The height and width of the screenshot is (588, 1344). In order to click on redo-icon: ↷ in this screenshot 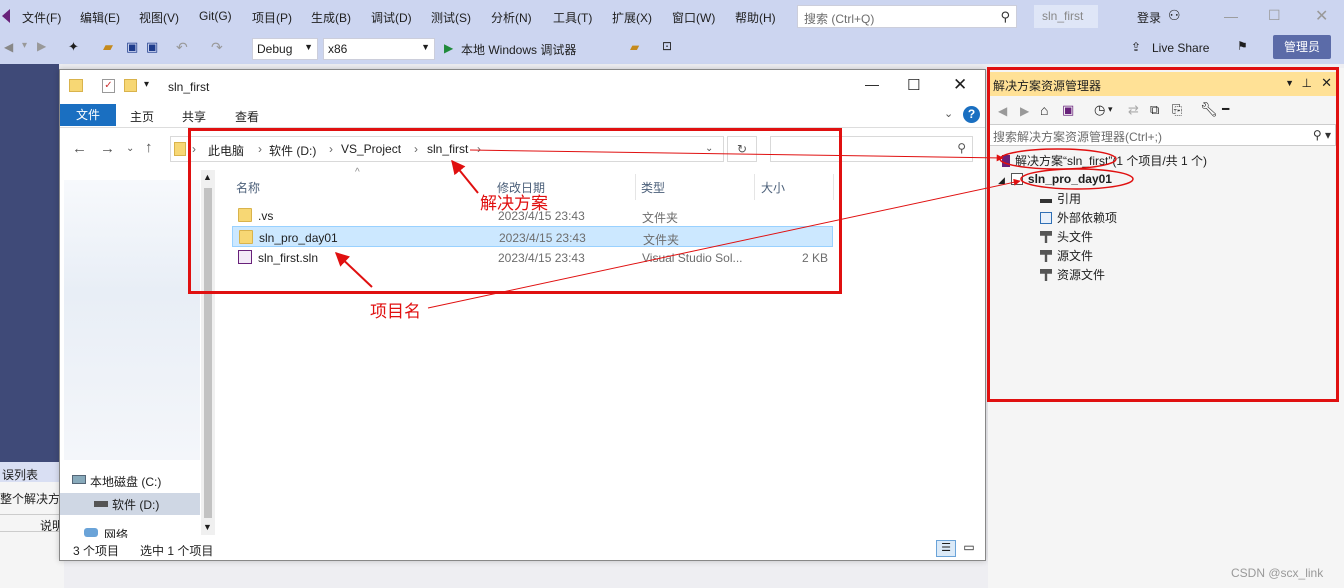, I will do `click(217, 47)`.